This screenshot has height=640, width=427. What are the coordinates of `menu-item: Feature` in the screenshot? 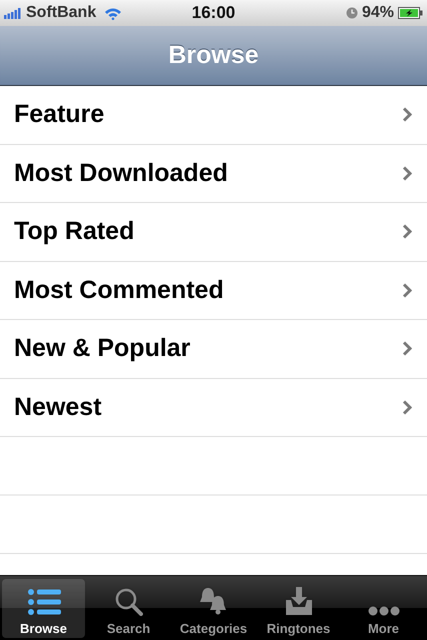 It's located at (213, 115).